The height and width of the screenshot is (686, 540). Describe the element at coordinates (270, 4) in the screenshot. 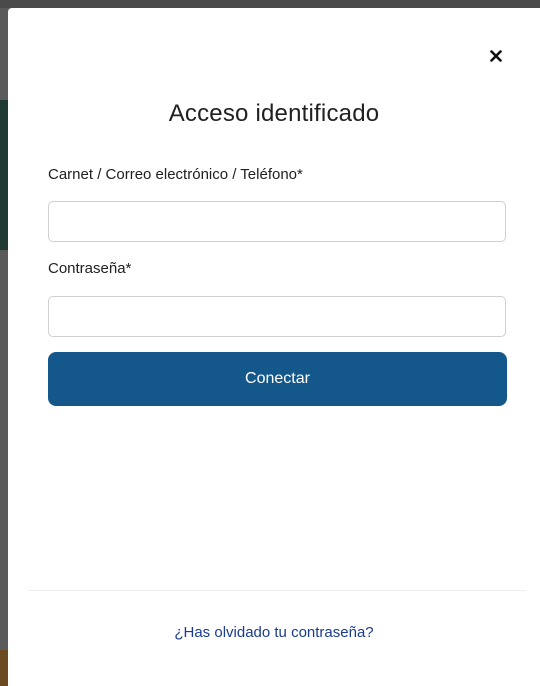

I see `backdrop` at that location.